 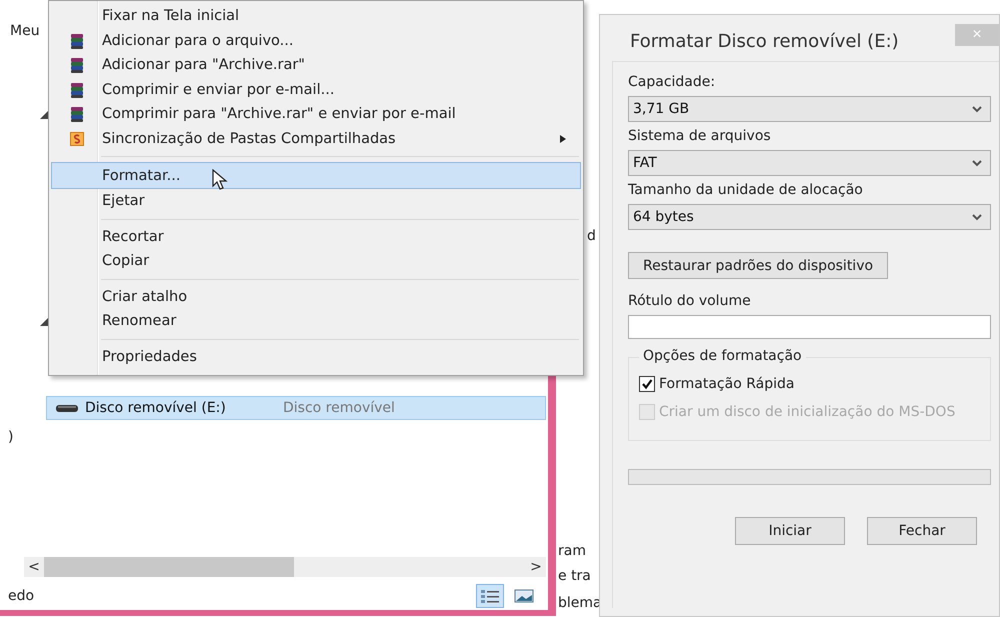 What do you see at coordinates (764, 41) in the screenshot?
I see `dialog-title: Formatar Disco removível (E:)` at bounding box center [764, 41].